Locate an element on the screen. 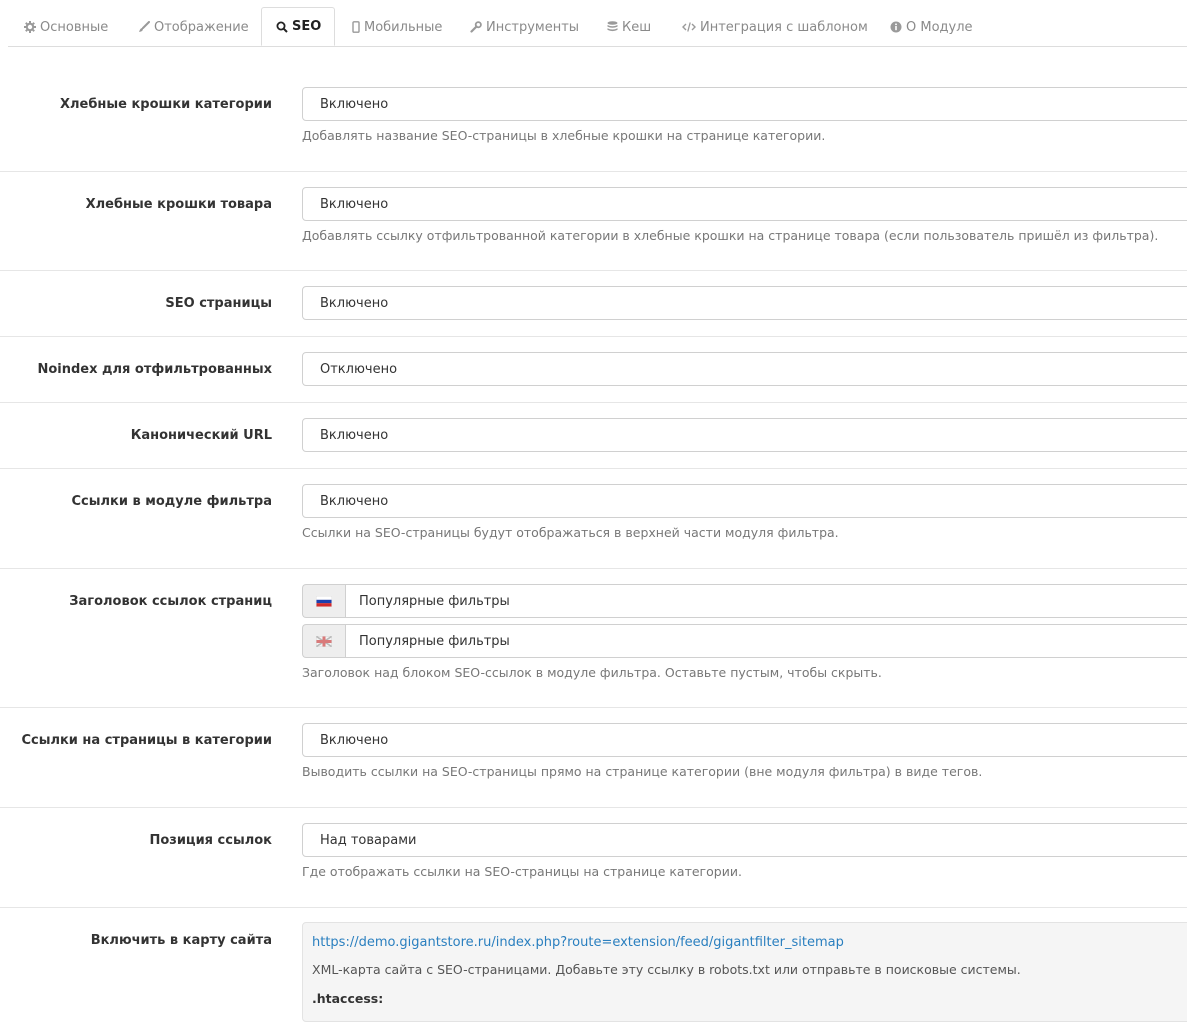  links-title-ru-input: Популярные фильтры is located at coordinates (766, 601).